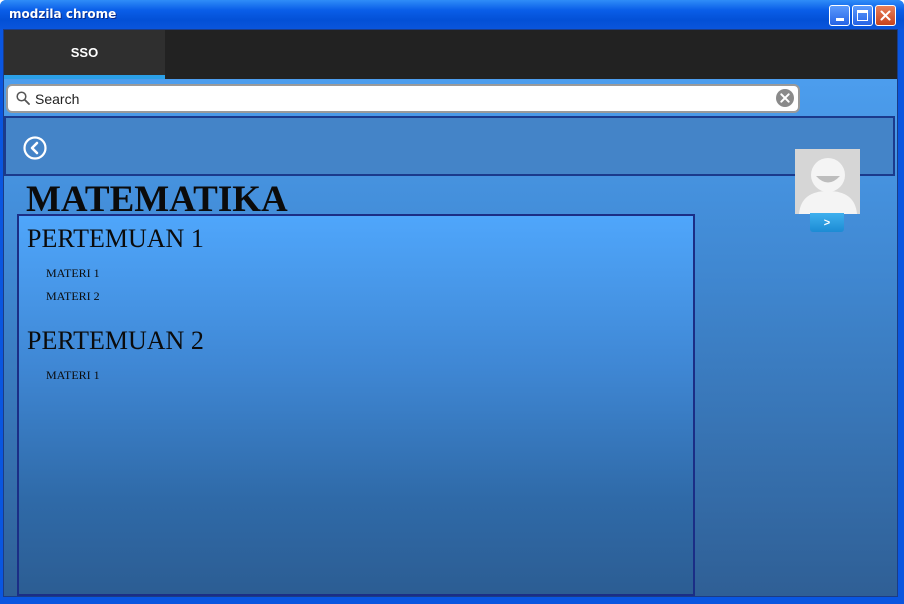  I want to click on search-bar, so click(403, 98).